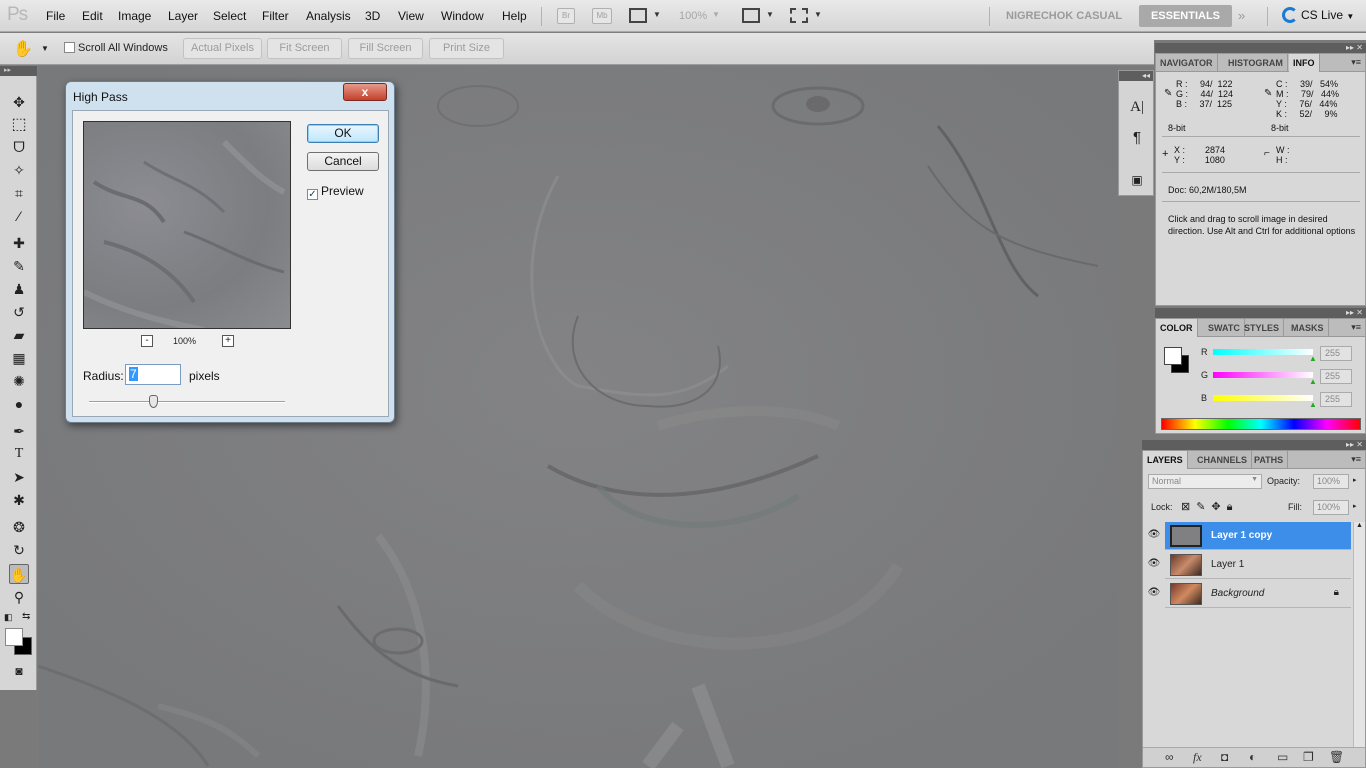 The width and height of the screenshot is (1366, 768). Describe the element at coordinates (23, 49) in the screenshot. I see `hand-tool-icon: ✋` at that location.